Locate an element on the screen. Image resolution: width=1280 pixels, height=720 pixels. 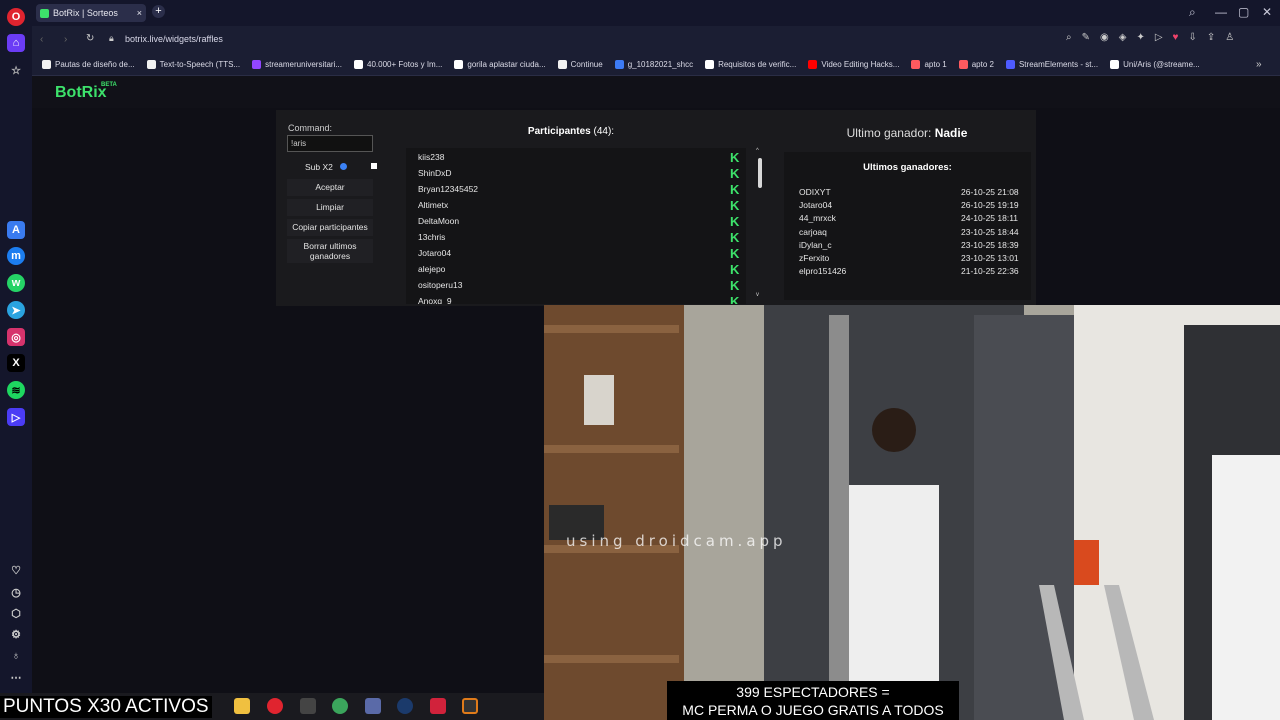
url-field: botrix.live/widgets/raffles is located at coordinates (174, 39).